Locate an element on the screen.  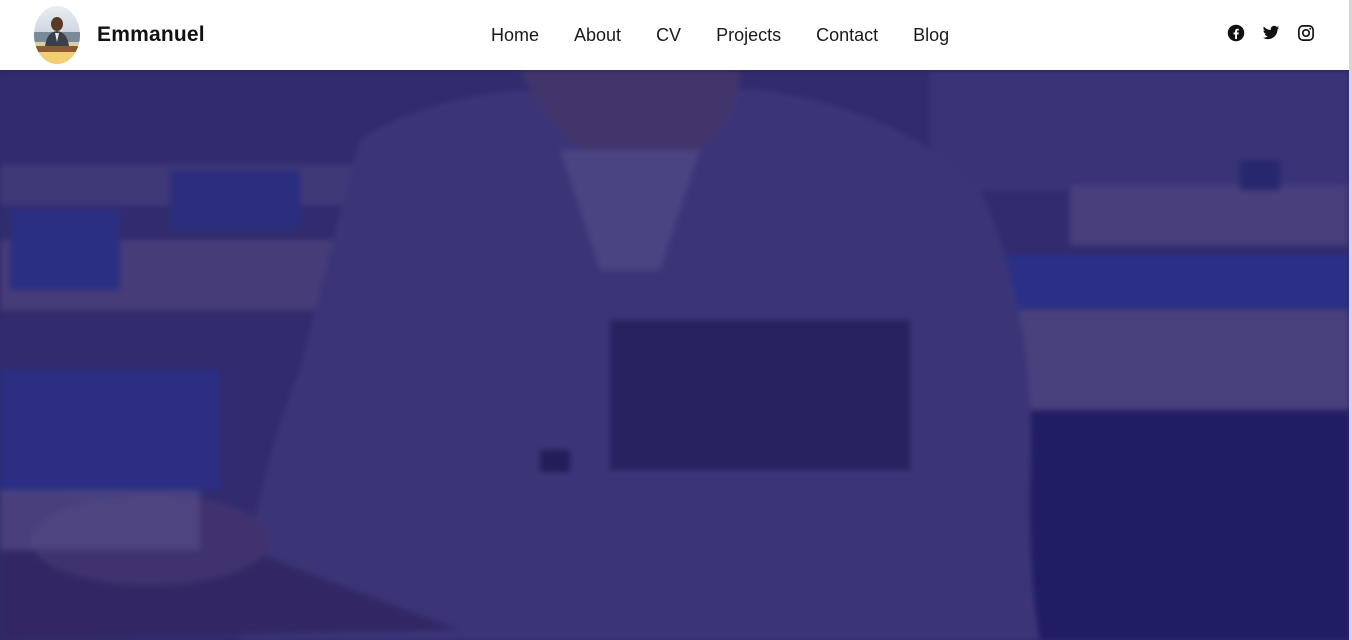
facebook-icon is located at coordinates (1236, 33).